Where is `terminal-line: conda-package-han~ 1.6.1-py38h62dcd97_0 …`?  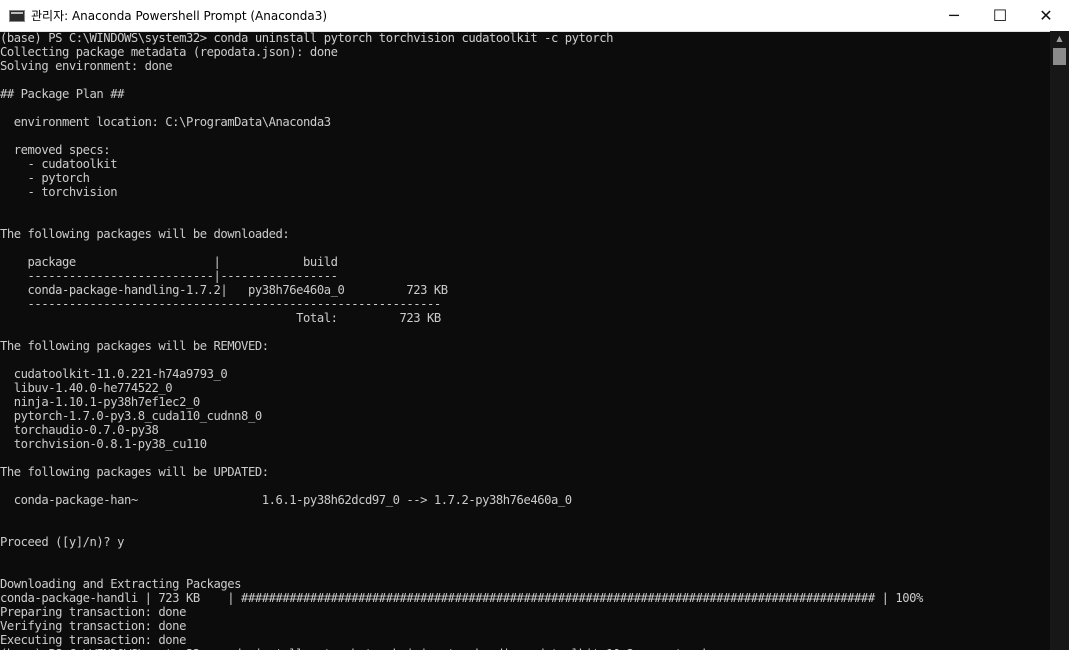
terminal-line: conda-package-han~ 1.6.1-py38h62dcd97_0 … is located at coordinates (286, 500).